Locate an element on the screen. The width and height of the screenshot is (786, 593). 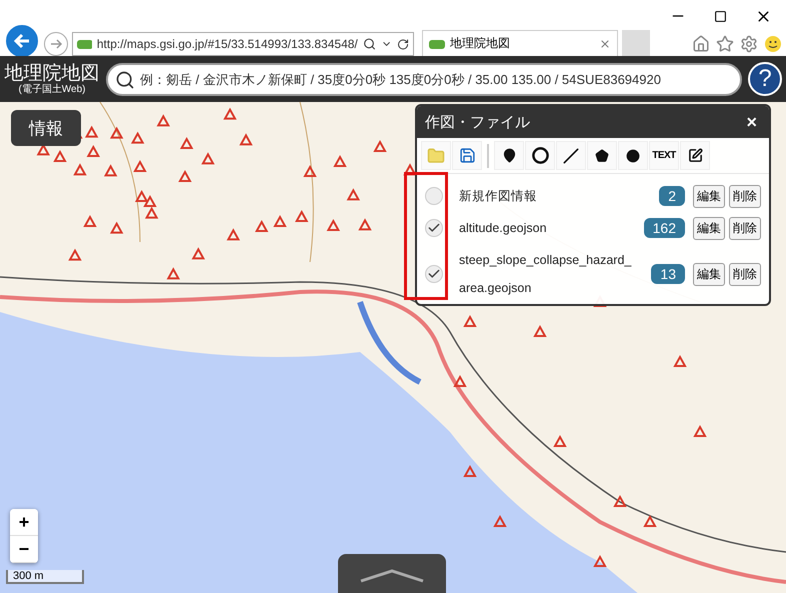
edit-icon is located at coordinates (695, 155).